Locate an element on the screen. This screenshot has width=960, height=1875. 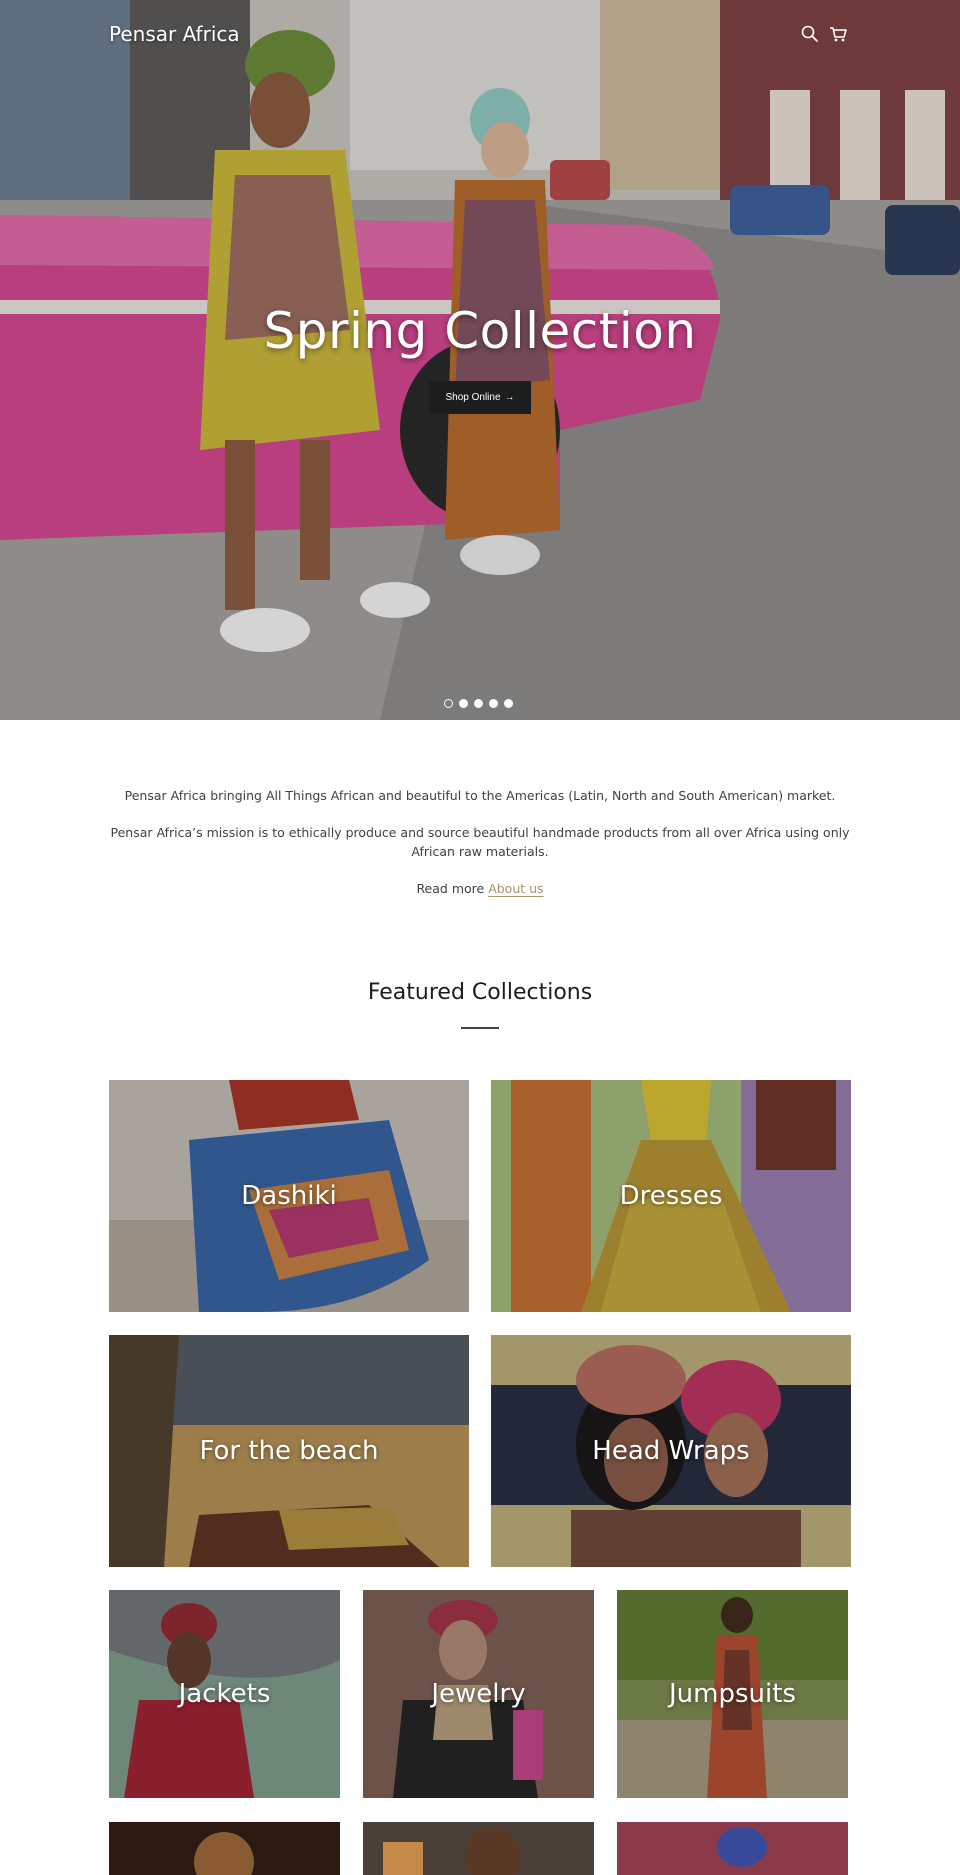
section-divider is located at coordinates (480, 1028).